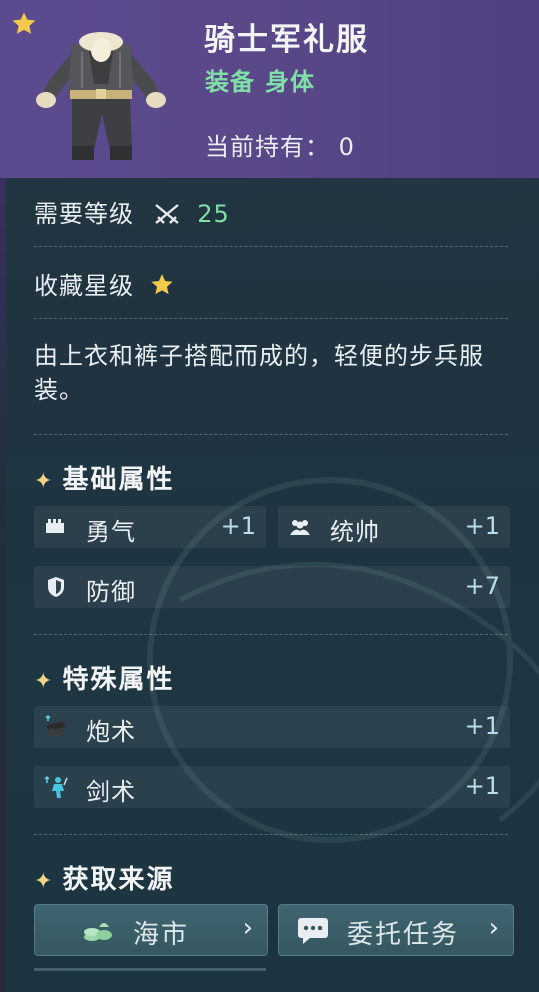 This screenshot has width=539, height=992. What do you see at coordinates (346, 147) in the screenshot?
I see `owned-count: 0` at bounding box center [346, 147].